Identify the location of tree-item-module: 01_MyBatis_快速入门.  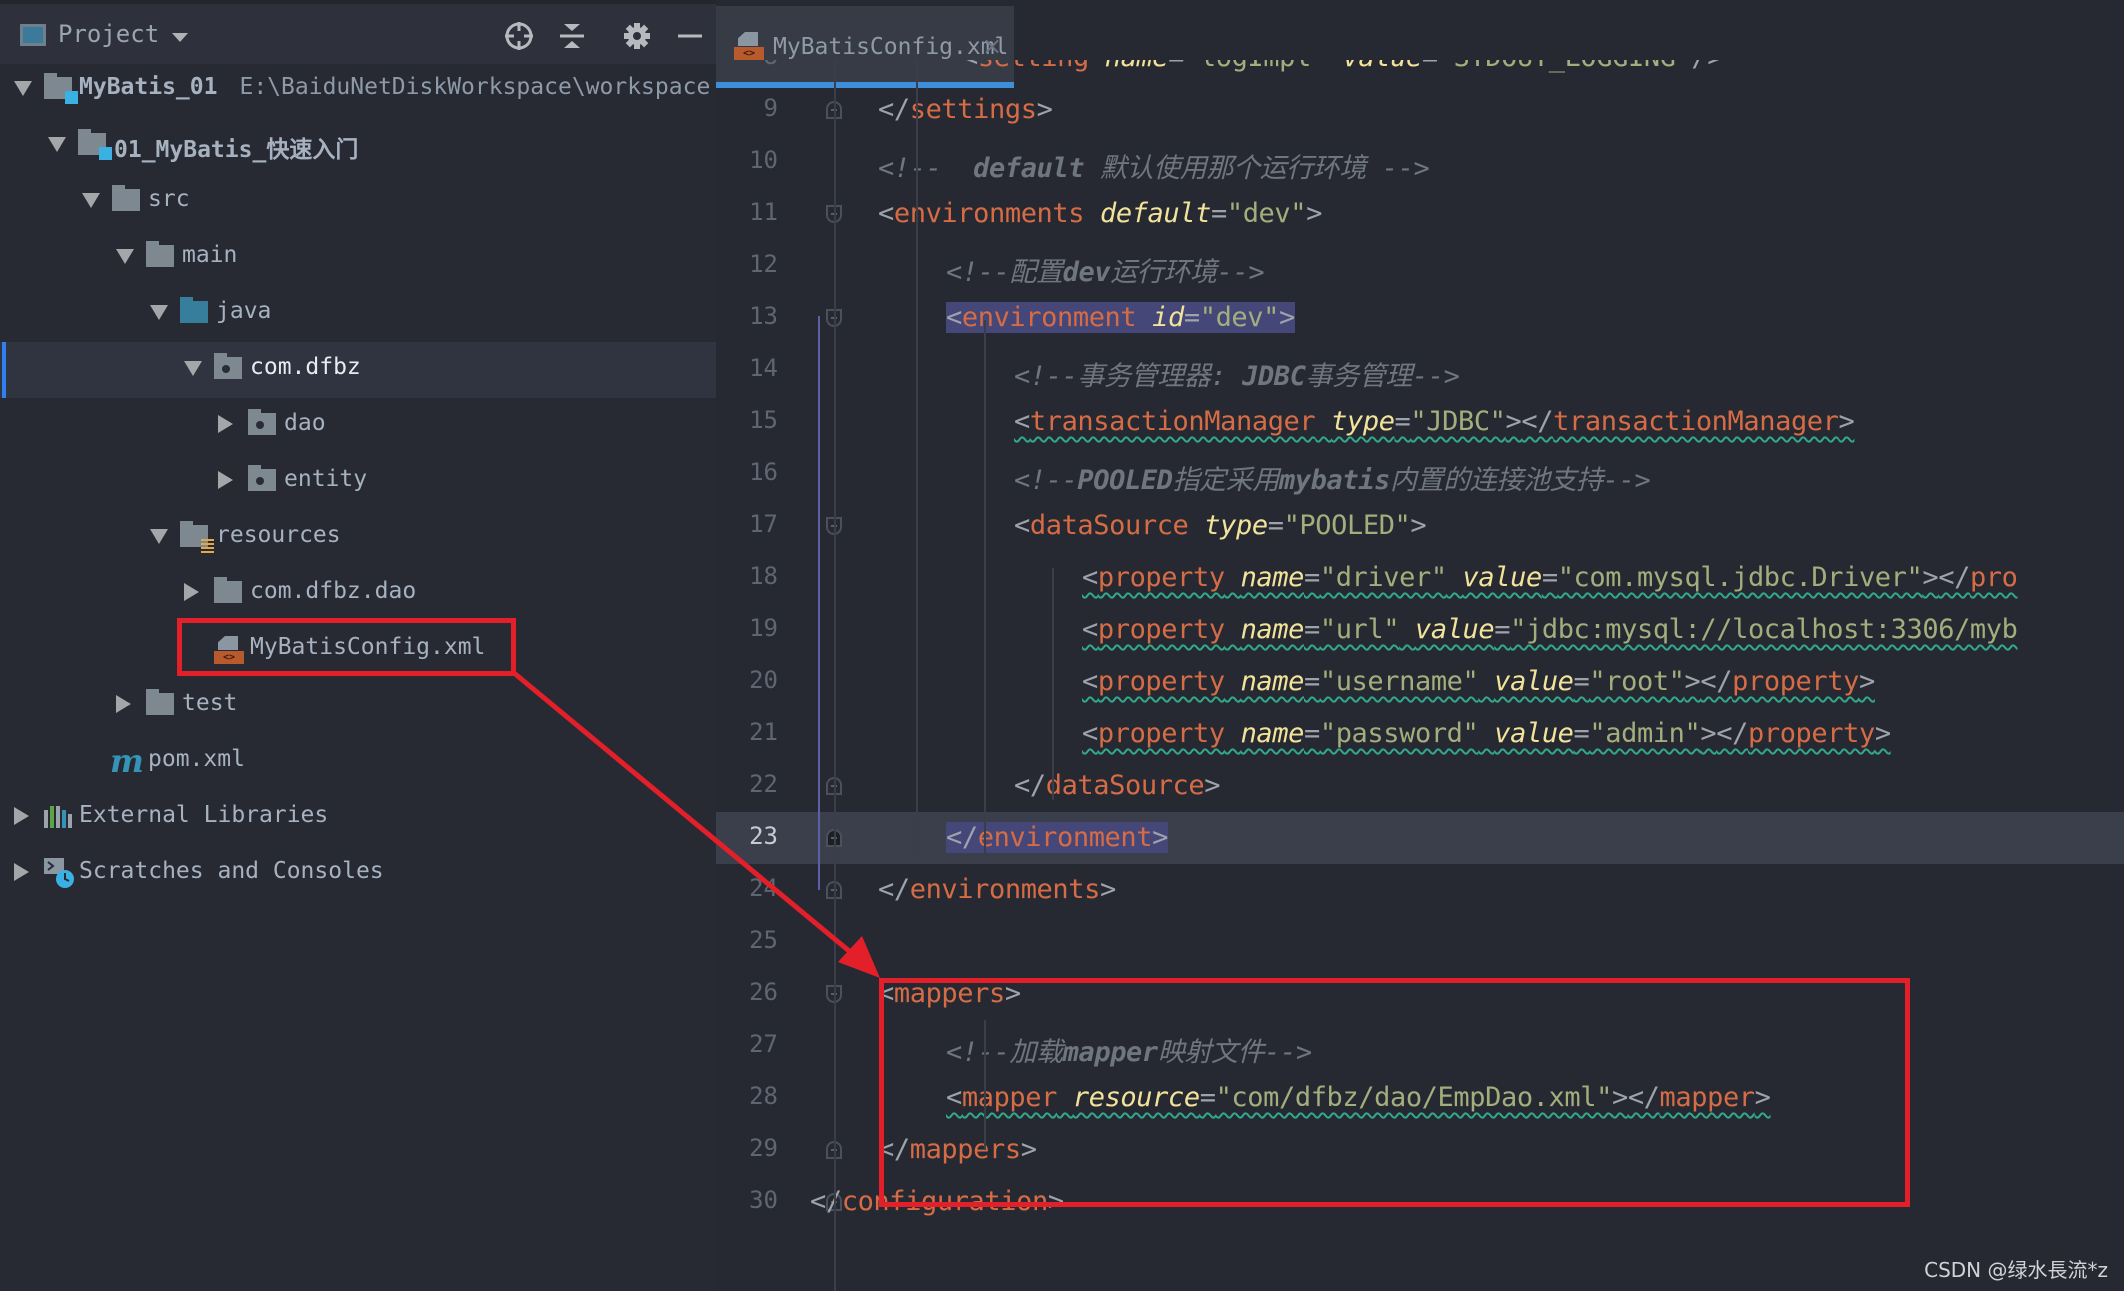
(358, 146).